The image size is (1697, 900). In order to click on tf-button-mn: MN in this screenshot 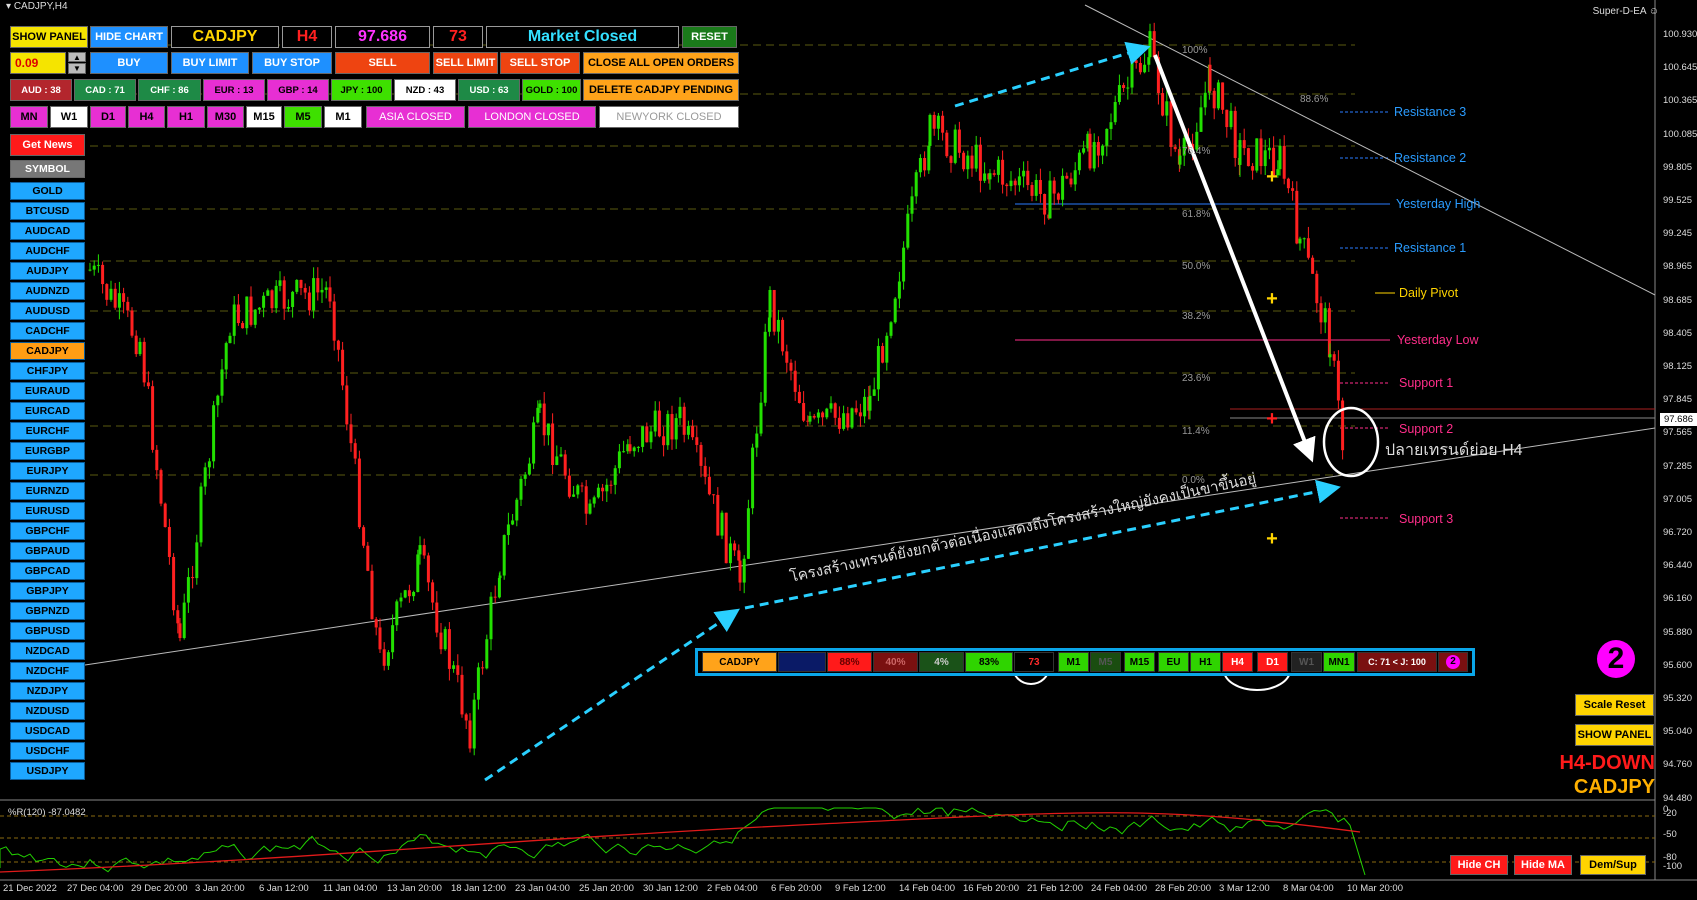, I will do `click(29, 117)`.